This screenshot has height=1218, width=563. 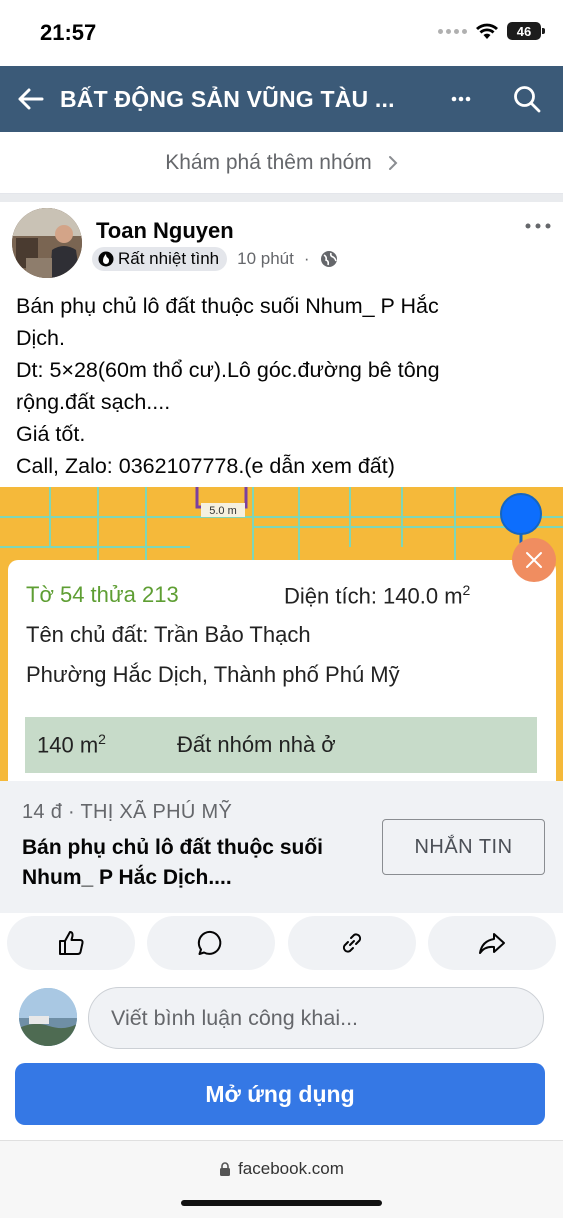 I want to click on post-actions, so click(x=281, y=944).